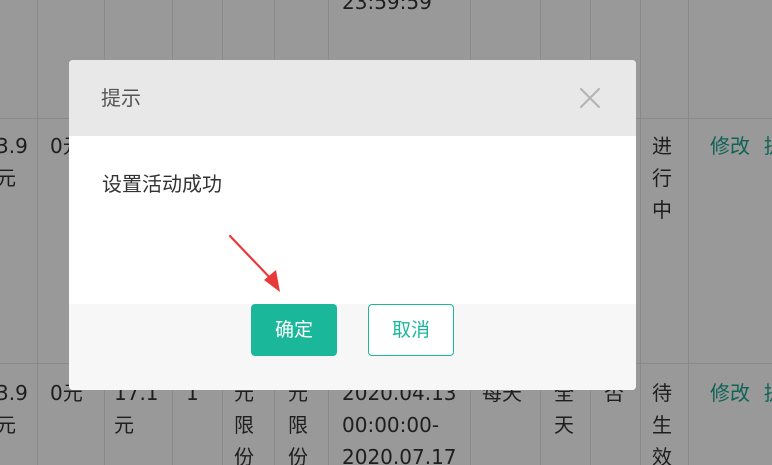 Image resolution: width=772 pixels, height=465 pixels. I want to click on dialog-footer, so click(352, 347).